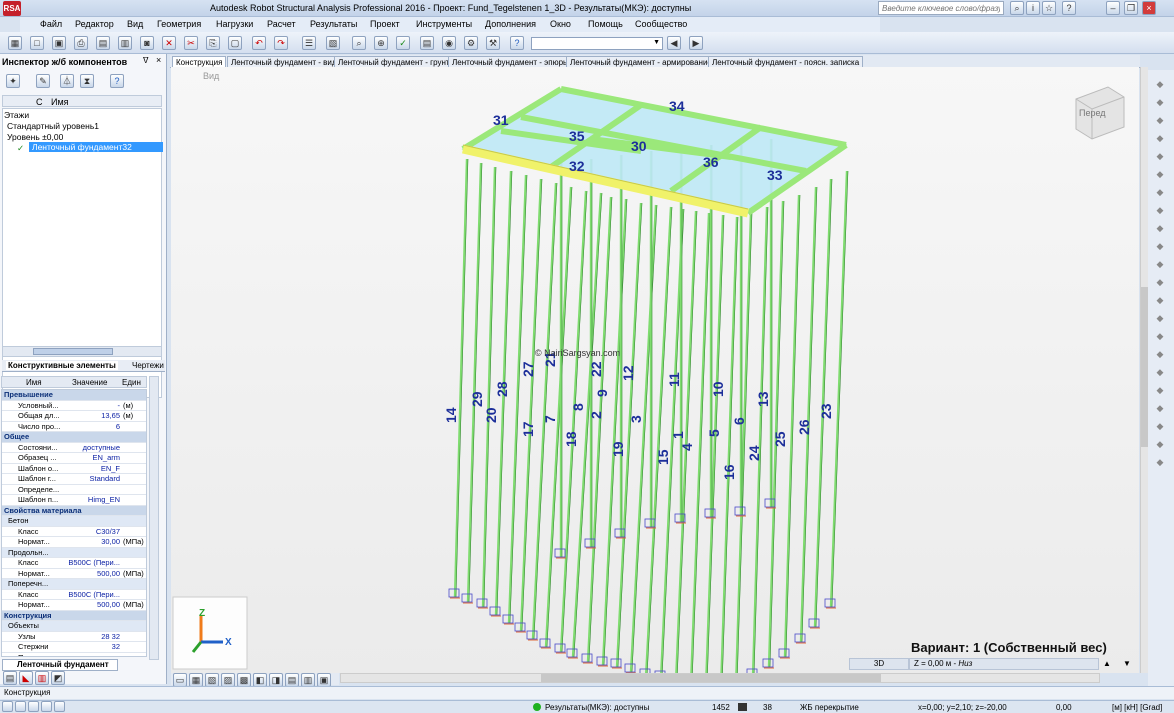  Describe the element at coordinates (74, 416) in the screenshot. I see `property-row: Общая дл... 13,65 (м)` at that location.